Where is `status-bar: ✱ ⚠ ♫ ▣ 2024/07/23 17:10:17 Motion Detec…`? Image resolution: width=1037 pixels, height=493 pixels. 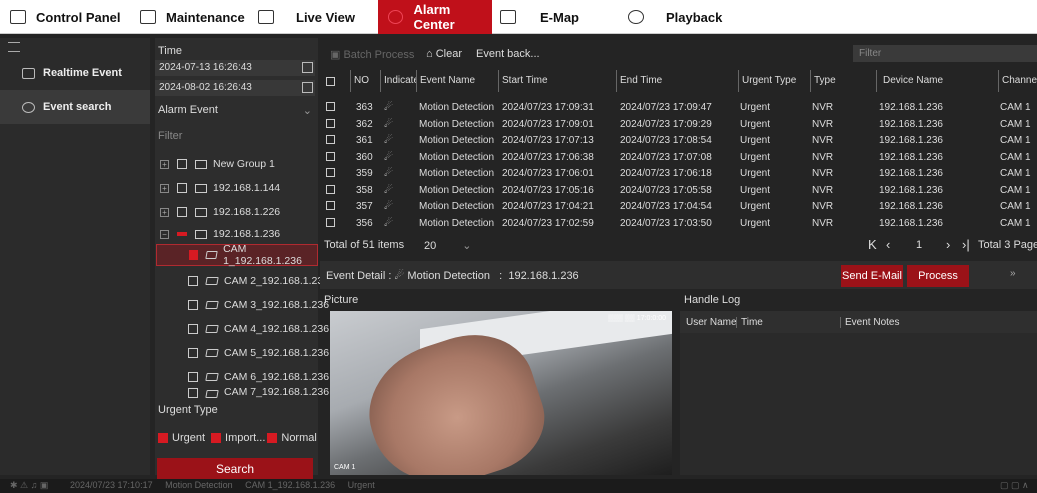 status-bar: ✱ ⚠ ♫ ▣ 2024/07/23 17:10:17 Motion Detec… is located at coordinates (518, 486).